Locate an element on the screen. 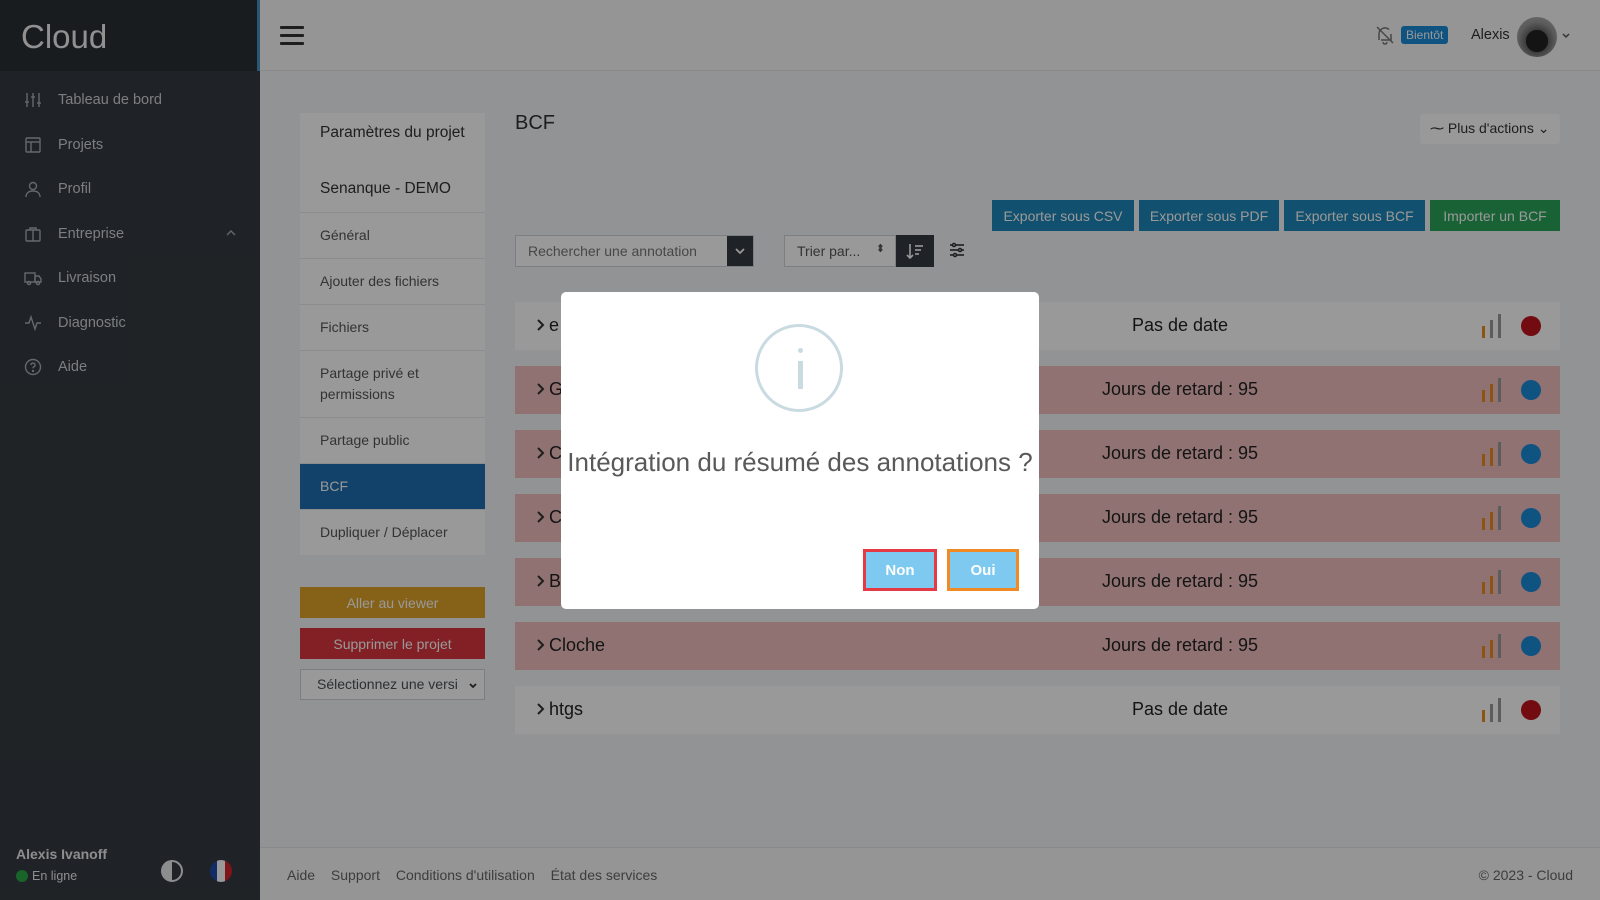  dialog-message: Intégration du résumé des annotations ? is located at coordinates (800, 462).